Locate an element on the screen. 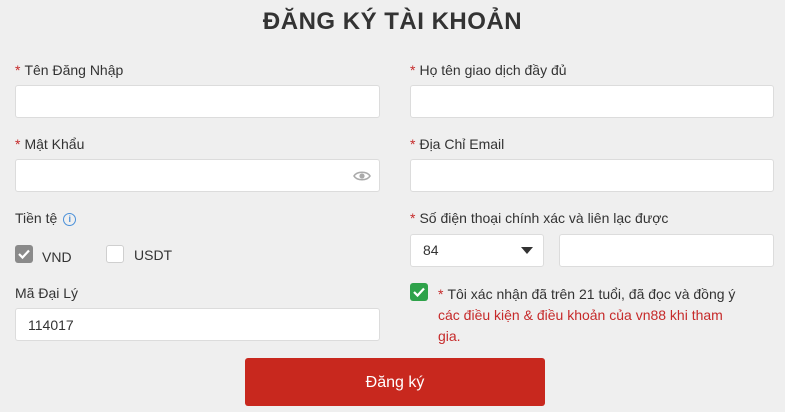  currency-usdt-label: USDT is located at coordinates (153, 255).